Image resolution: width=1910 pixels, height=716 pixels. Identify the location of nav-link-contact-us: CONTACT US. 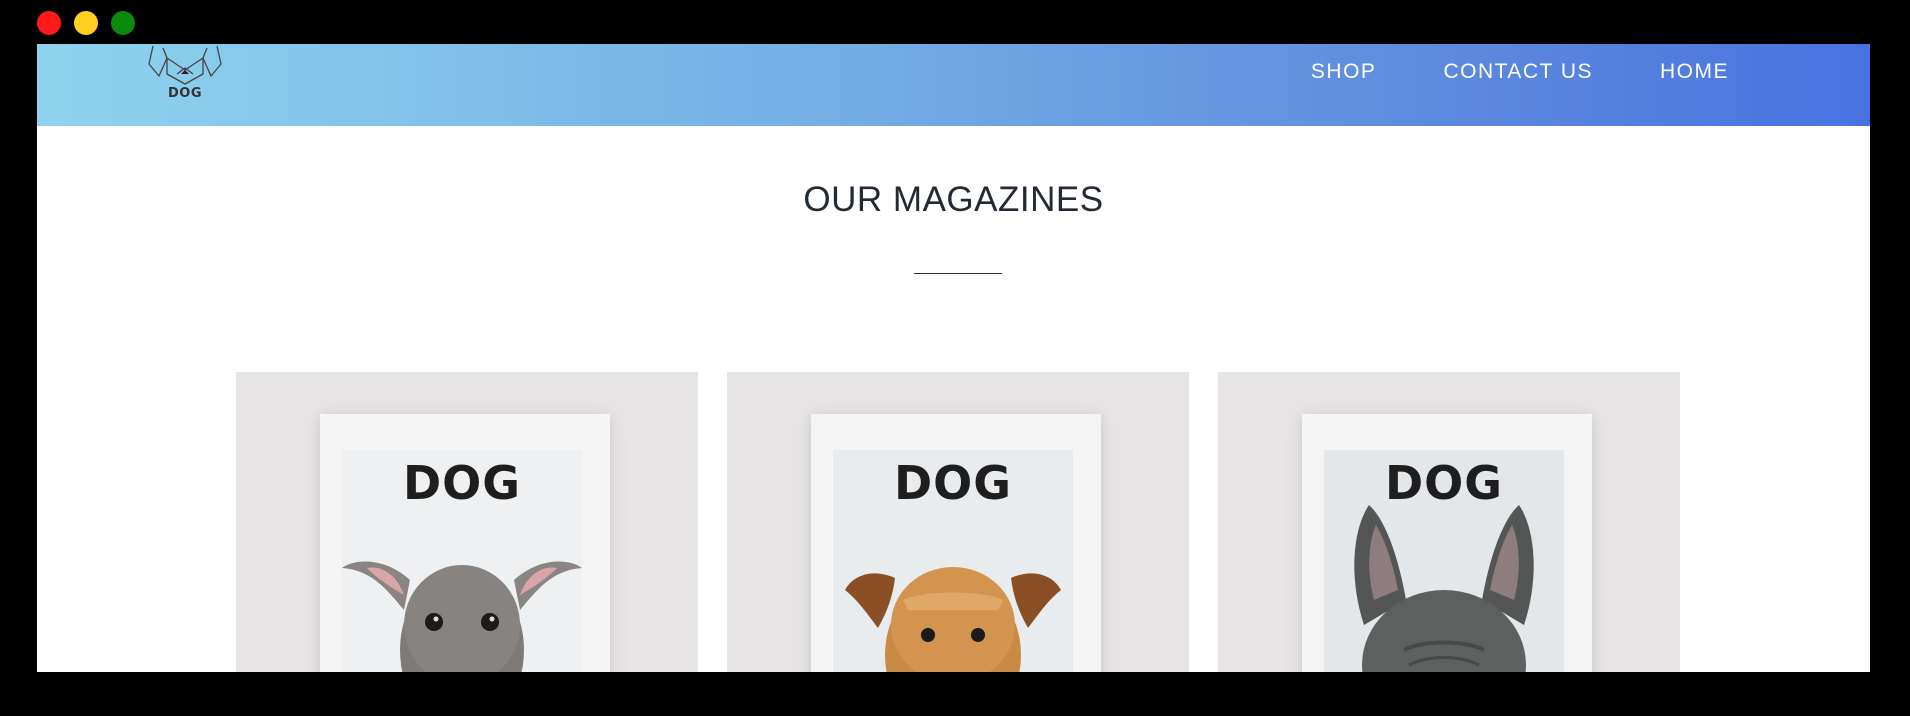
(1518, 72).